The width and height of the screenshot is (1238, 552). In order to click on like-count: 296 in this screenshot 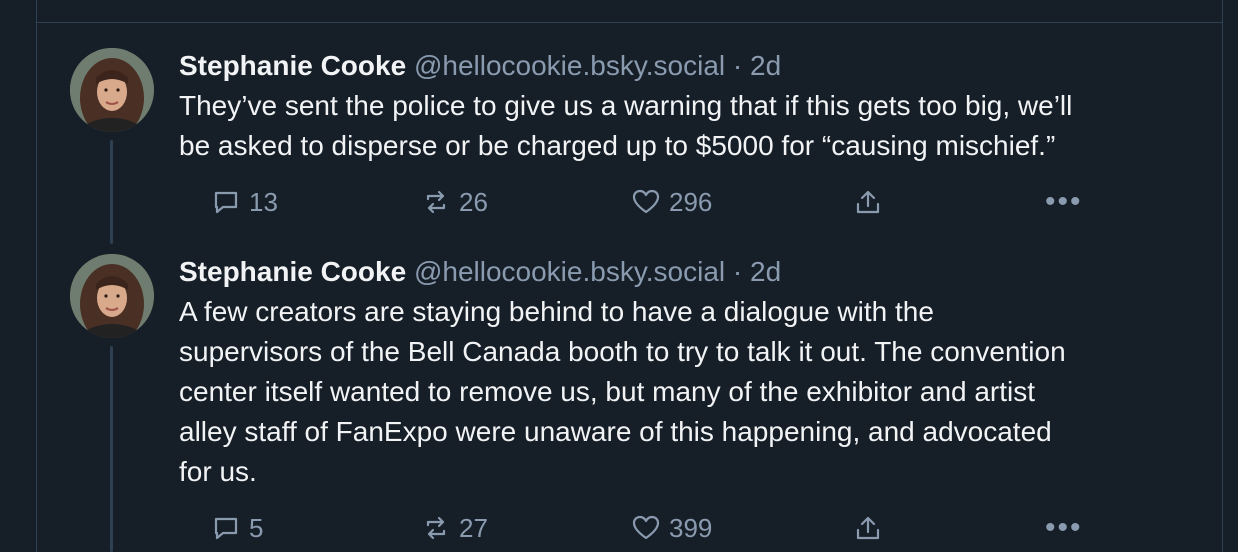, I will do `click(691, 202)`.